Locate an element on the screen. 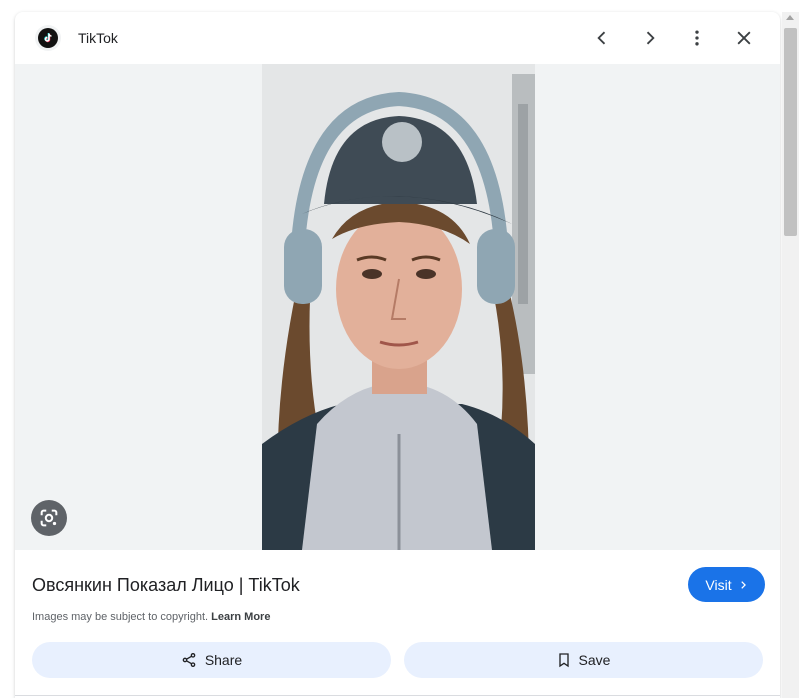 The image size is (807, 698). next-button is located at coordinates (650, 38).